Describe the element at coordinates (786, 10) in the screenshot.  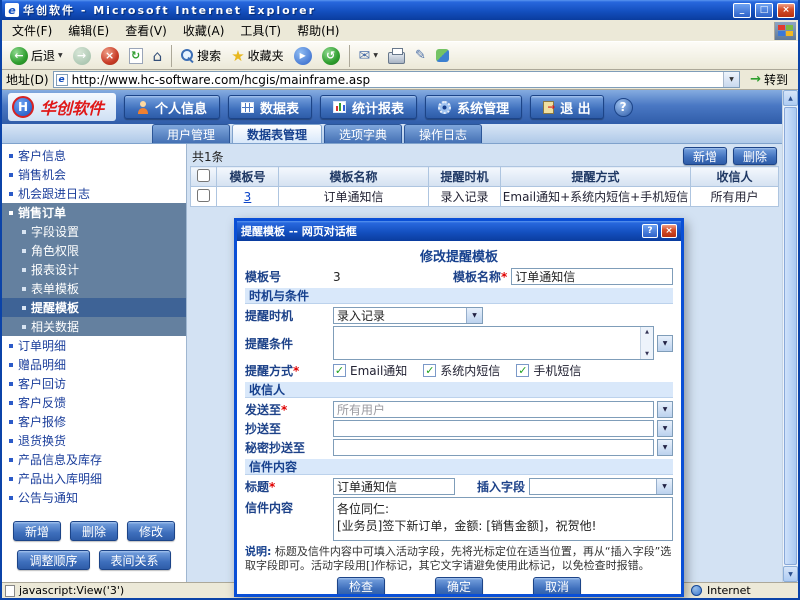
I see `close-button: ×` at that location.